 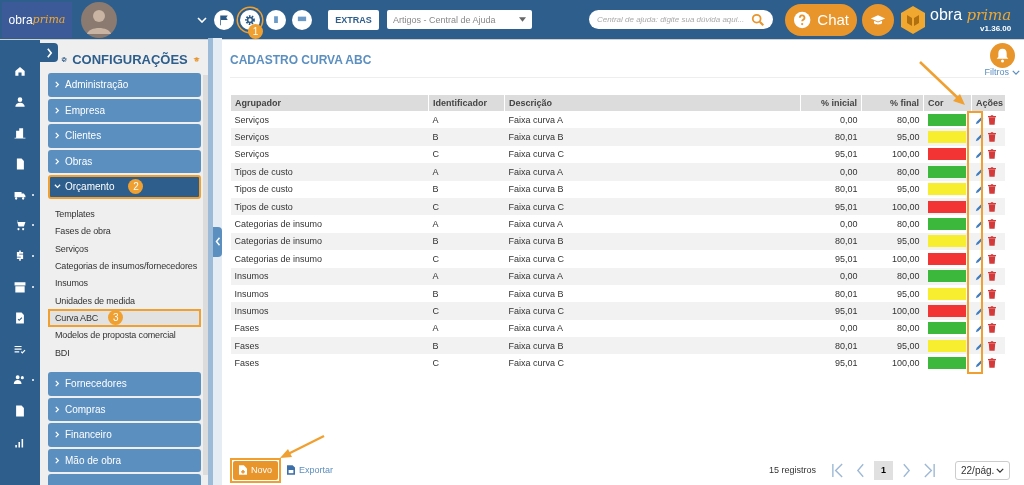 What do you see at coordinates (37, 19) in the screenshot?
I see `logo: obraprima` at bounding box center [37, 19].